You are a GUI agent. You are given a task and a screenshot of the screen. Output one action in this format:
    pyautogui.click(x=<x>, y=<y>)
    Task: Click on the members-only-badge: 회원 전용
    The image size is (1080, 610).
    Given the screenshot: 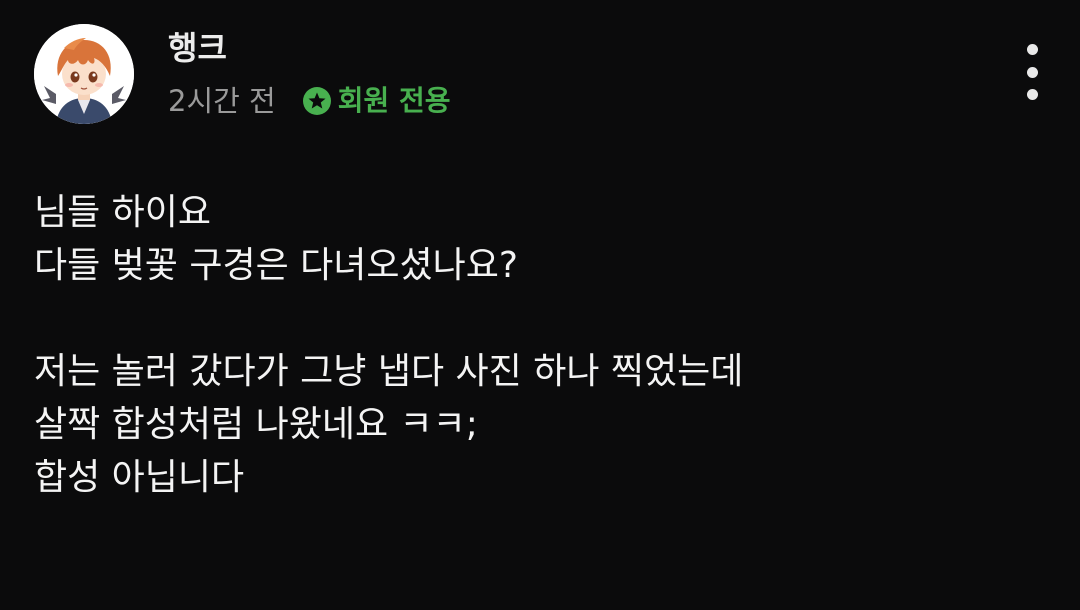 What is the action you would take?
    pyautogui.click(x=376, y=101)
    